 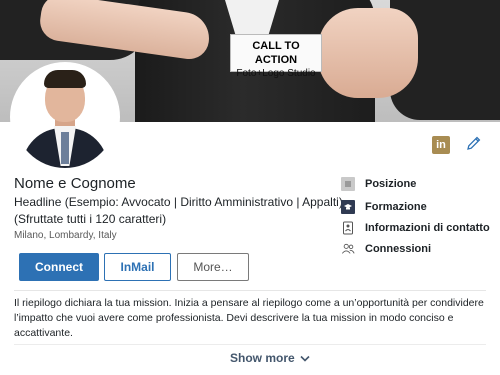 What do you see at coordinates (348, 249) in the screenshot?
I see `connections-icon` at bounding box center [348, 249].